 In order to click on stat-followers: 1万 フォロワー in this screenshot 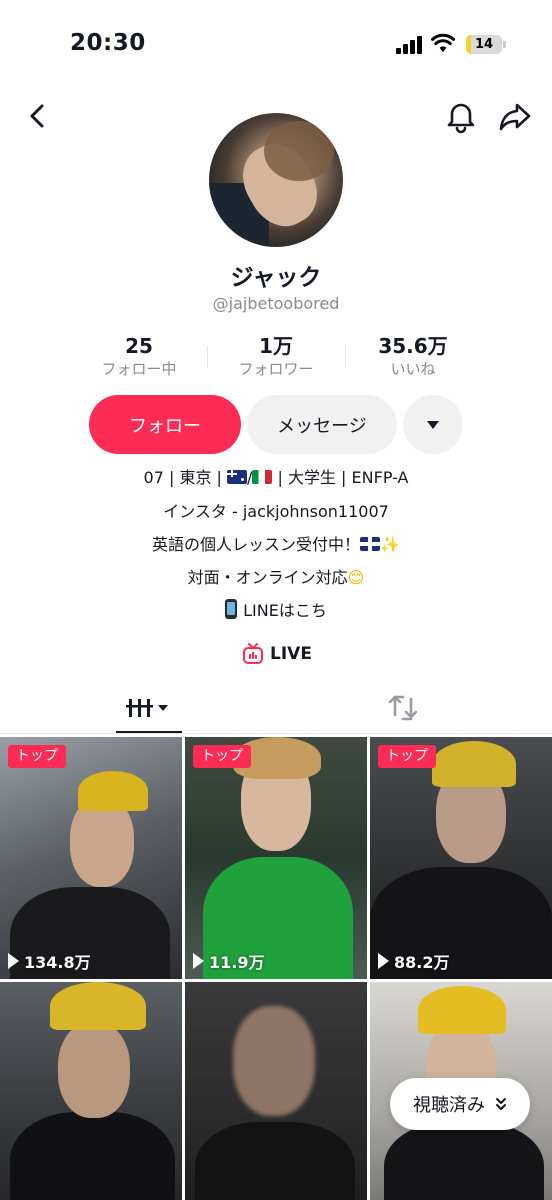, I will do `click(276, 357)`.